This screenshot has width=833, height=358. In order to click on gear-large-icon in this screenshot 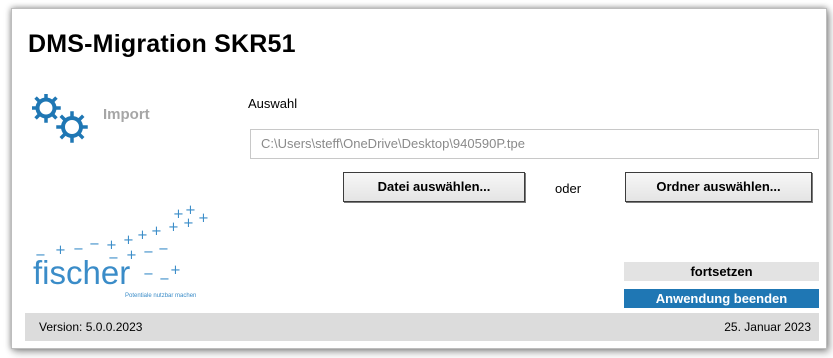, I will do `click(46, 108)`.